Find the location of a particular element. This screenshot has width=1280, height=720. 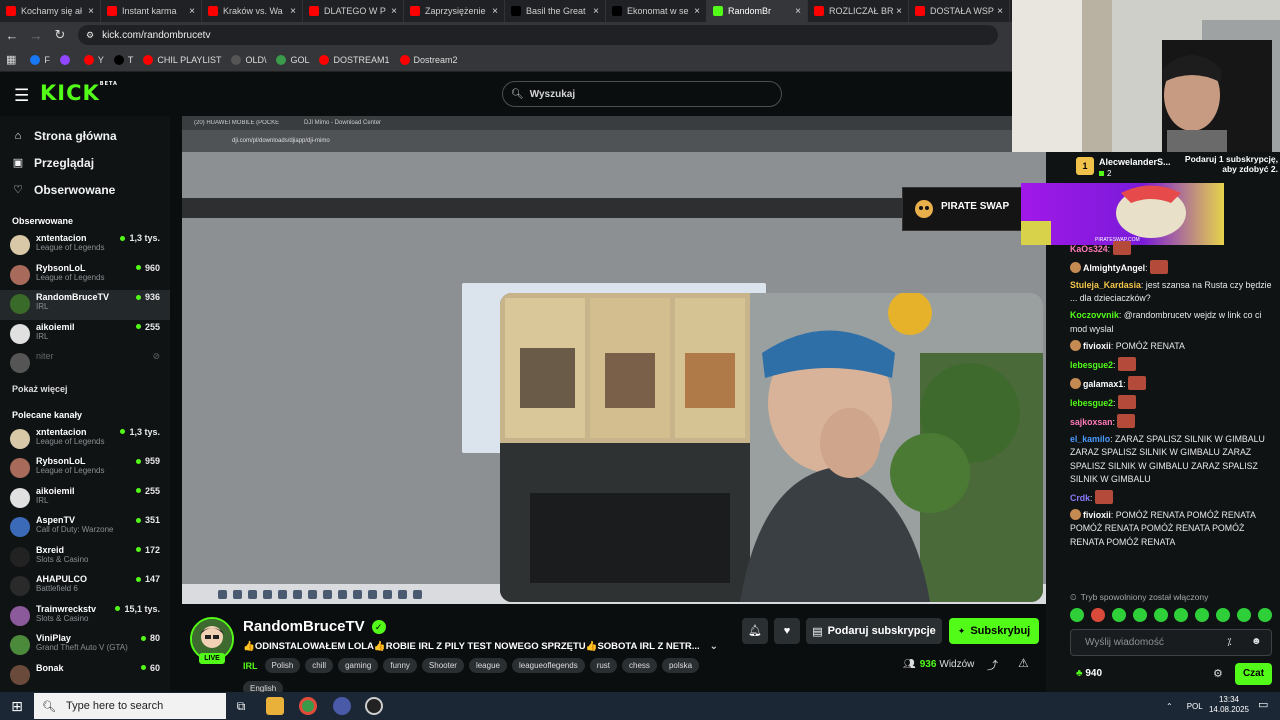

chat-username: Koczovvnik is located at coordinates (1094, 315).